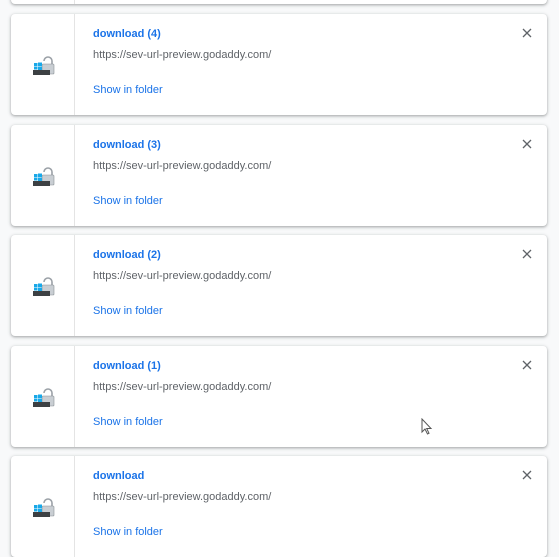 The width and height of the screenshot is (559, 557). I want to click on mouse-cursor-icon, so click(427, 426).